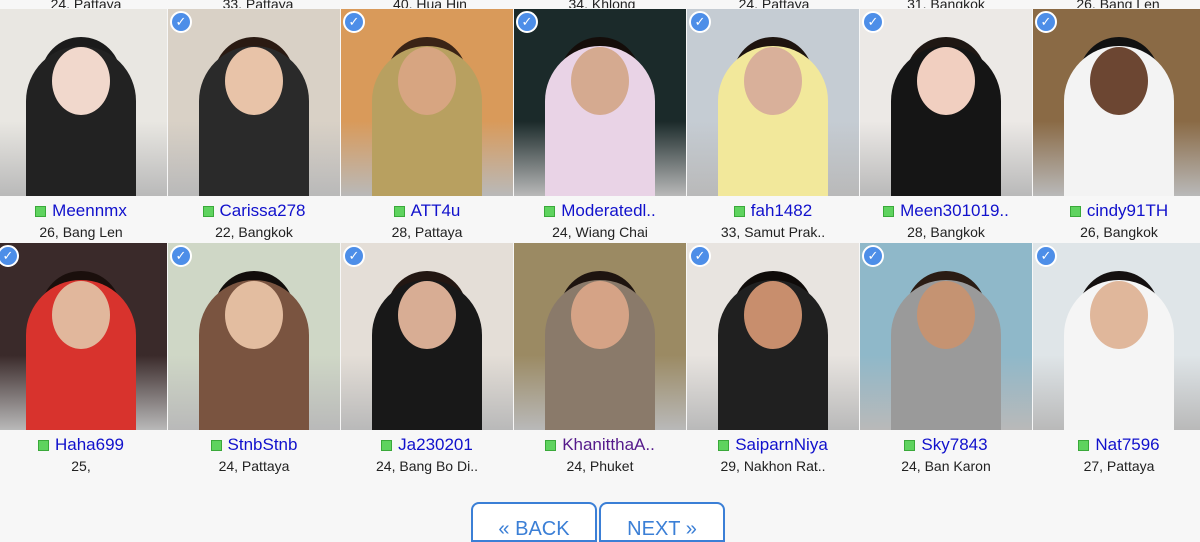  I want to click on username-link: fah1482, so click(781, 211).